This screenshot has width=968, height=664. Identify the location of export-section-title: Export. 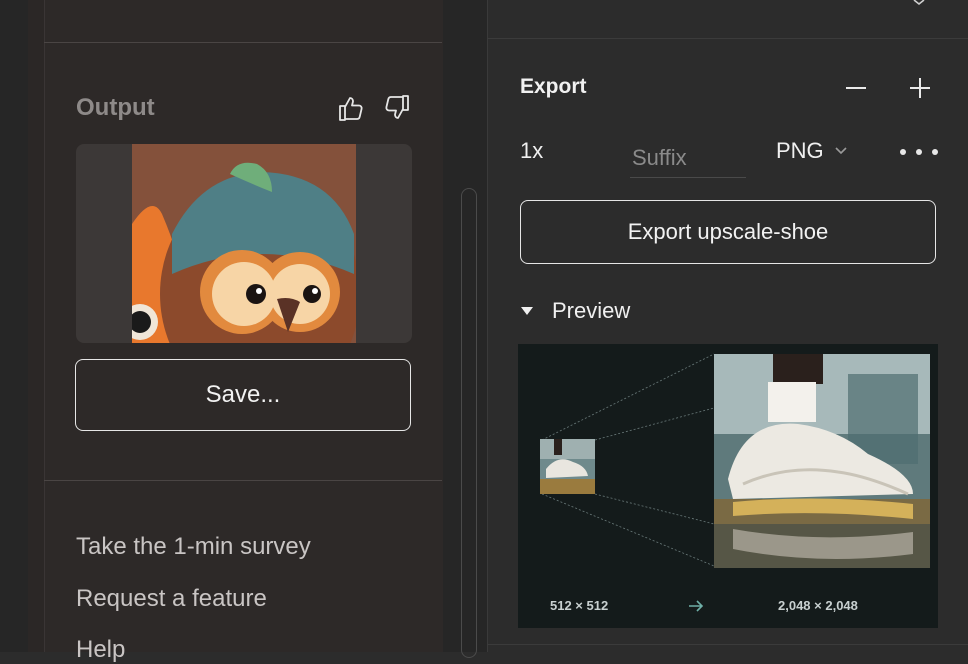
(553, 86).